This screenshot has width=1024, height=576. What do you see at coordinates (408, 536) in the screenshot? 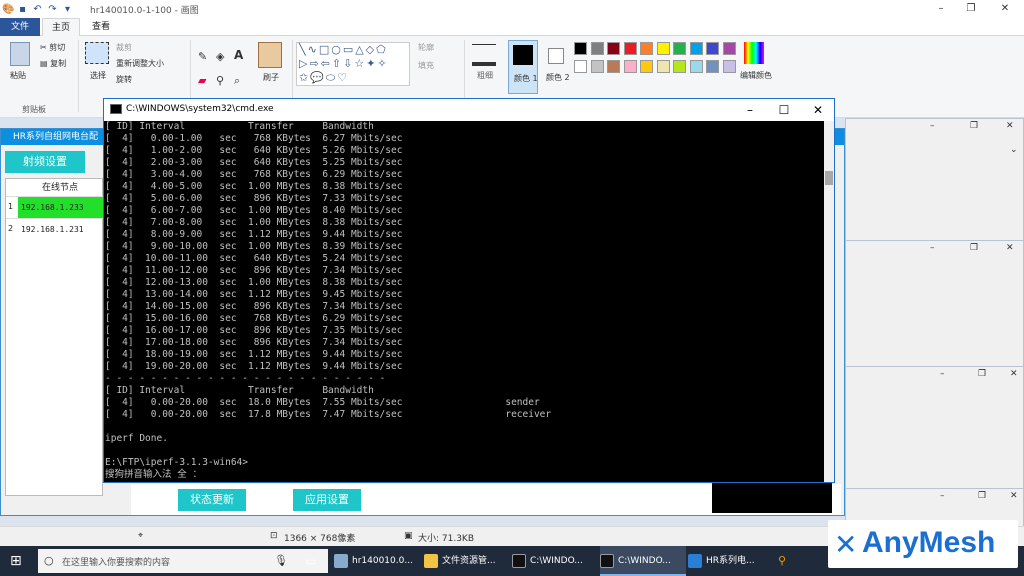
I see `file-size-icon: ▣` at bounding box center [408, 536].